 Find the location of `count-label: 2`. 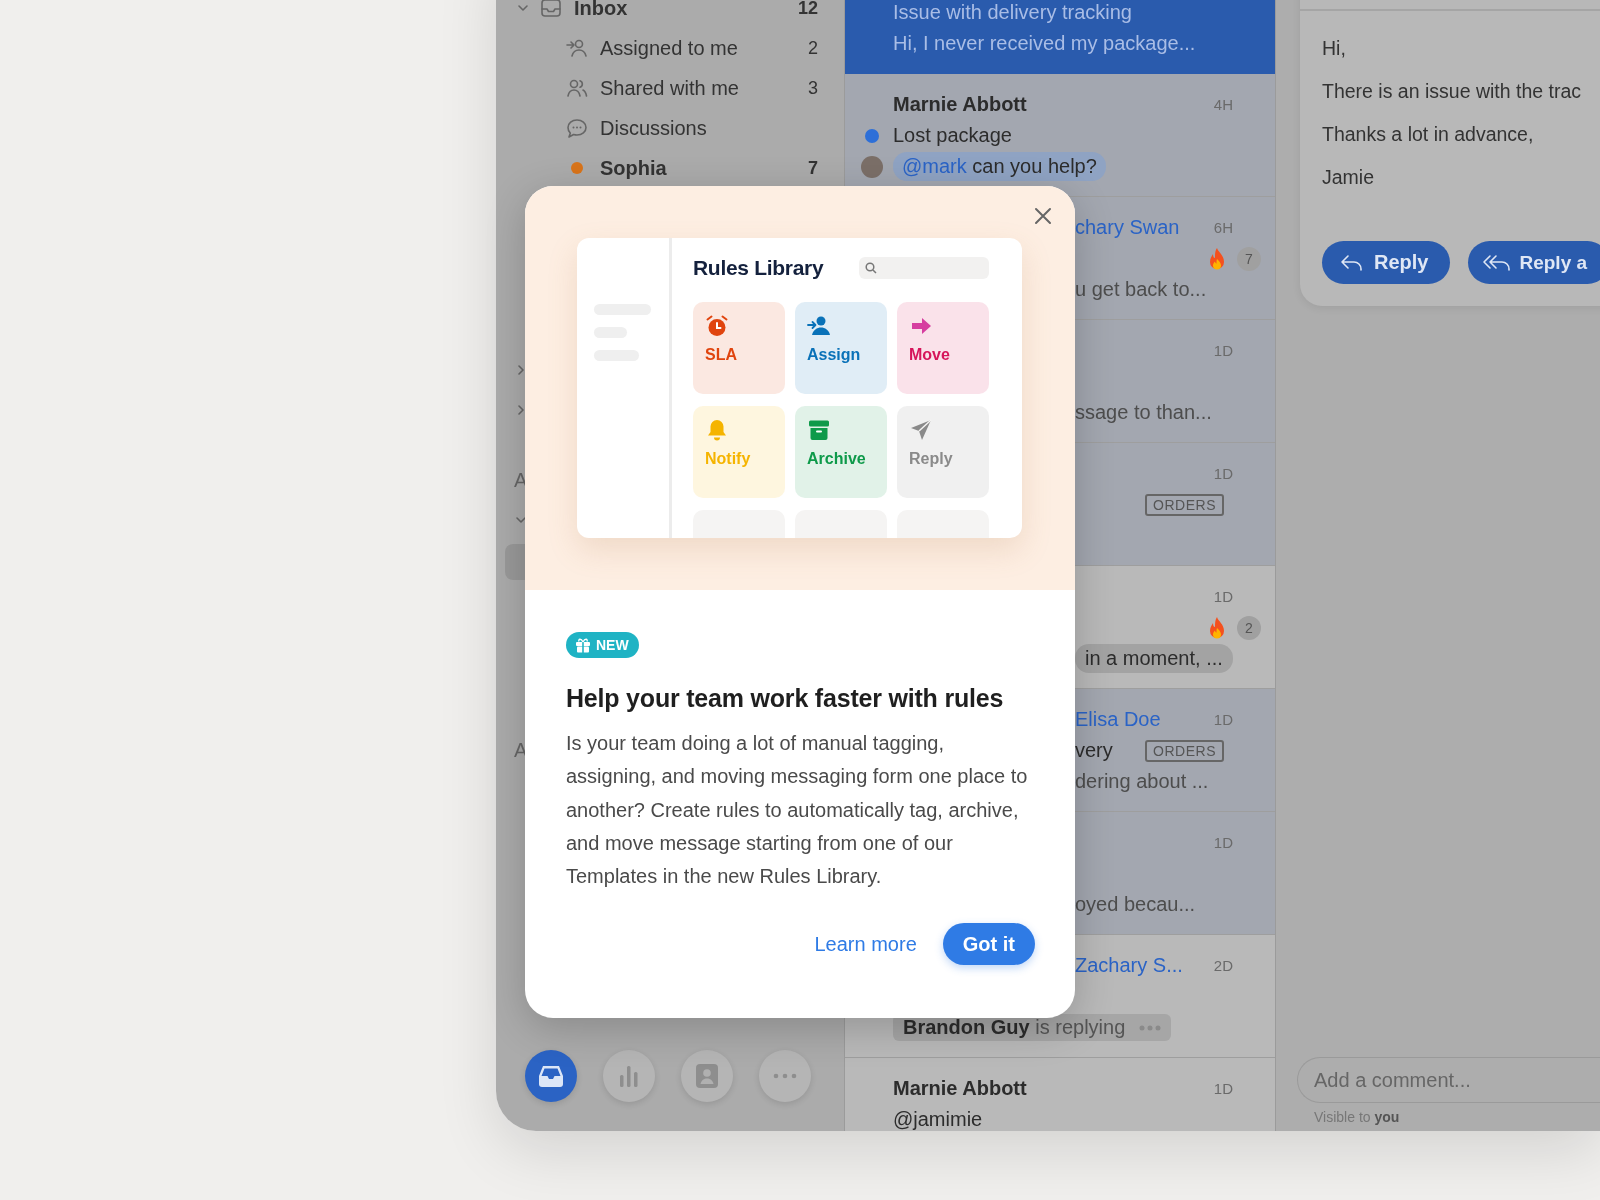

count-label: 2 is located at coordinates (813, 48).